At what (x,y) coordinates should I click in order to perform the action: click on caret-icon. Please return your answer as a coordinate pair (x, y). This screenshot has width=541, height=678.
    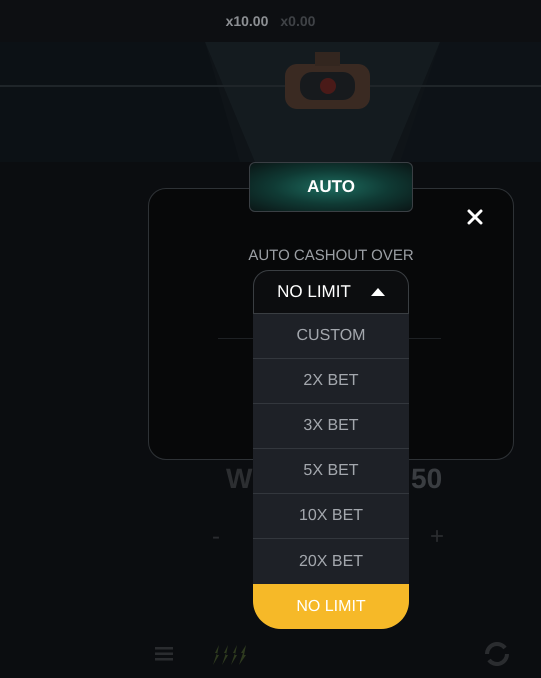
    Looking at the image, I should click on (377, 292).